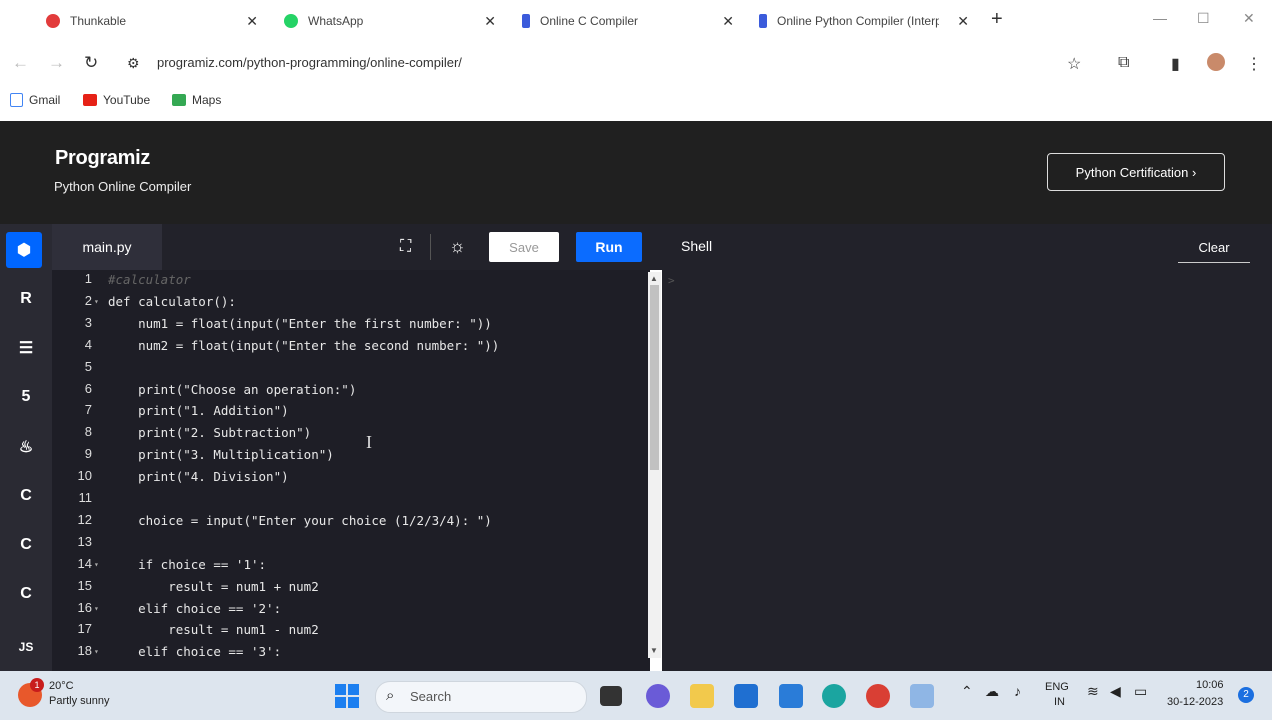 This screenshot has width=1272, height=720. Describe the element at coordinates (26, 496) in the screenshot. I see `c-icon: C` at that location.